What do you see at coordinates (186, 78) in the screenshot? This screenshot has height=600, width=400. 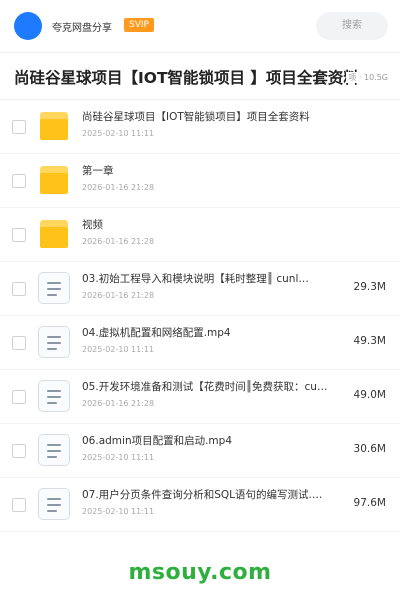 I see `page-title: 尚硅谷星球项目【IOT智能锁项目 】项目全套资料` at bounding box center [186, 78].